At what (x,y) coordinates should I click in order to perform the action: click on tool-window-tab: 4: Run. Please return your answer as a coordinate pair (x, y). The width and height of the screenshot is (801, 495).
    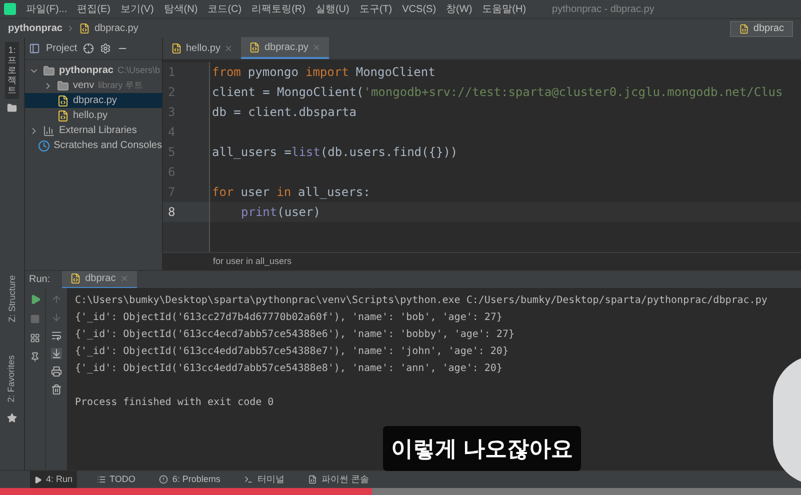
    Looking at the image, I should click on (53, 479).